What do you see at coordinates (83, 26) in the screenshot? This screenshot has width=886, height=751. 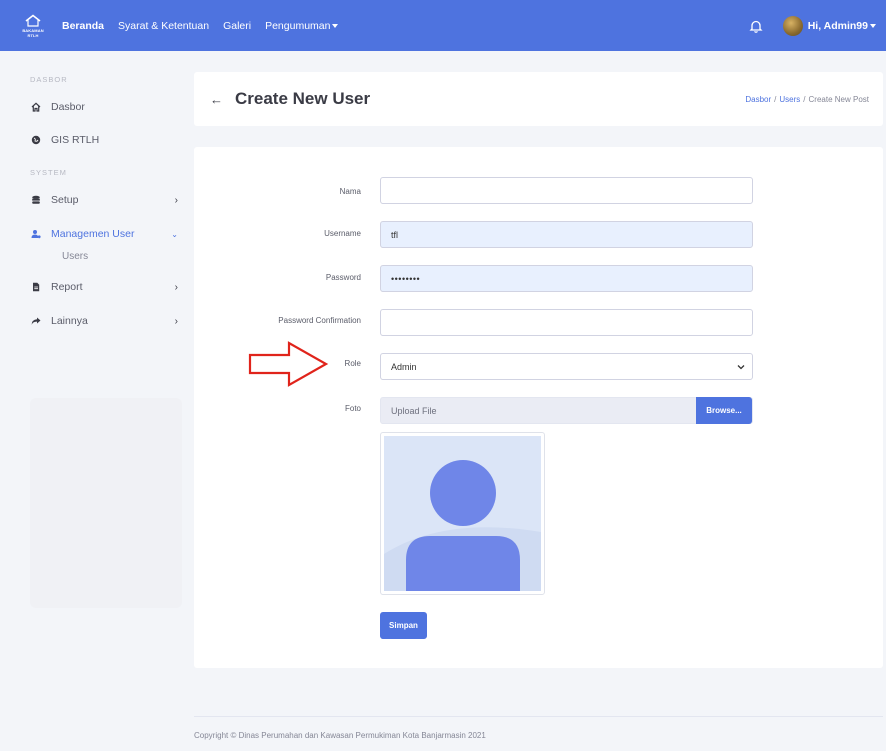 I see `nav-beranda: Beranda` at bounding box center [83, 26].